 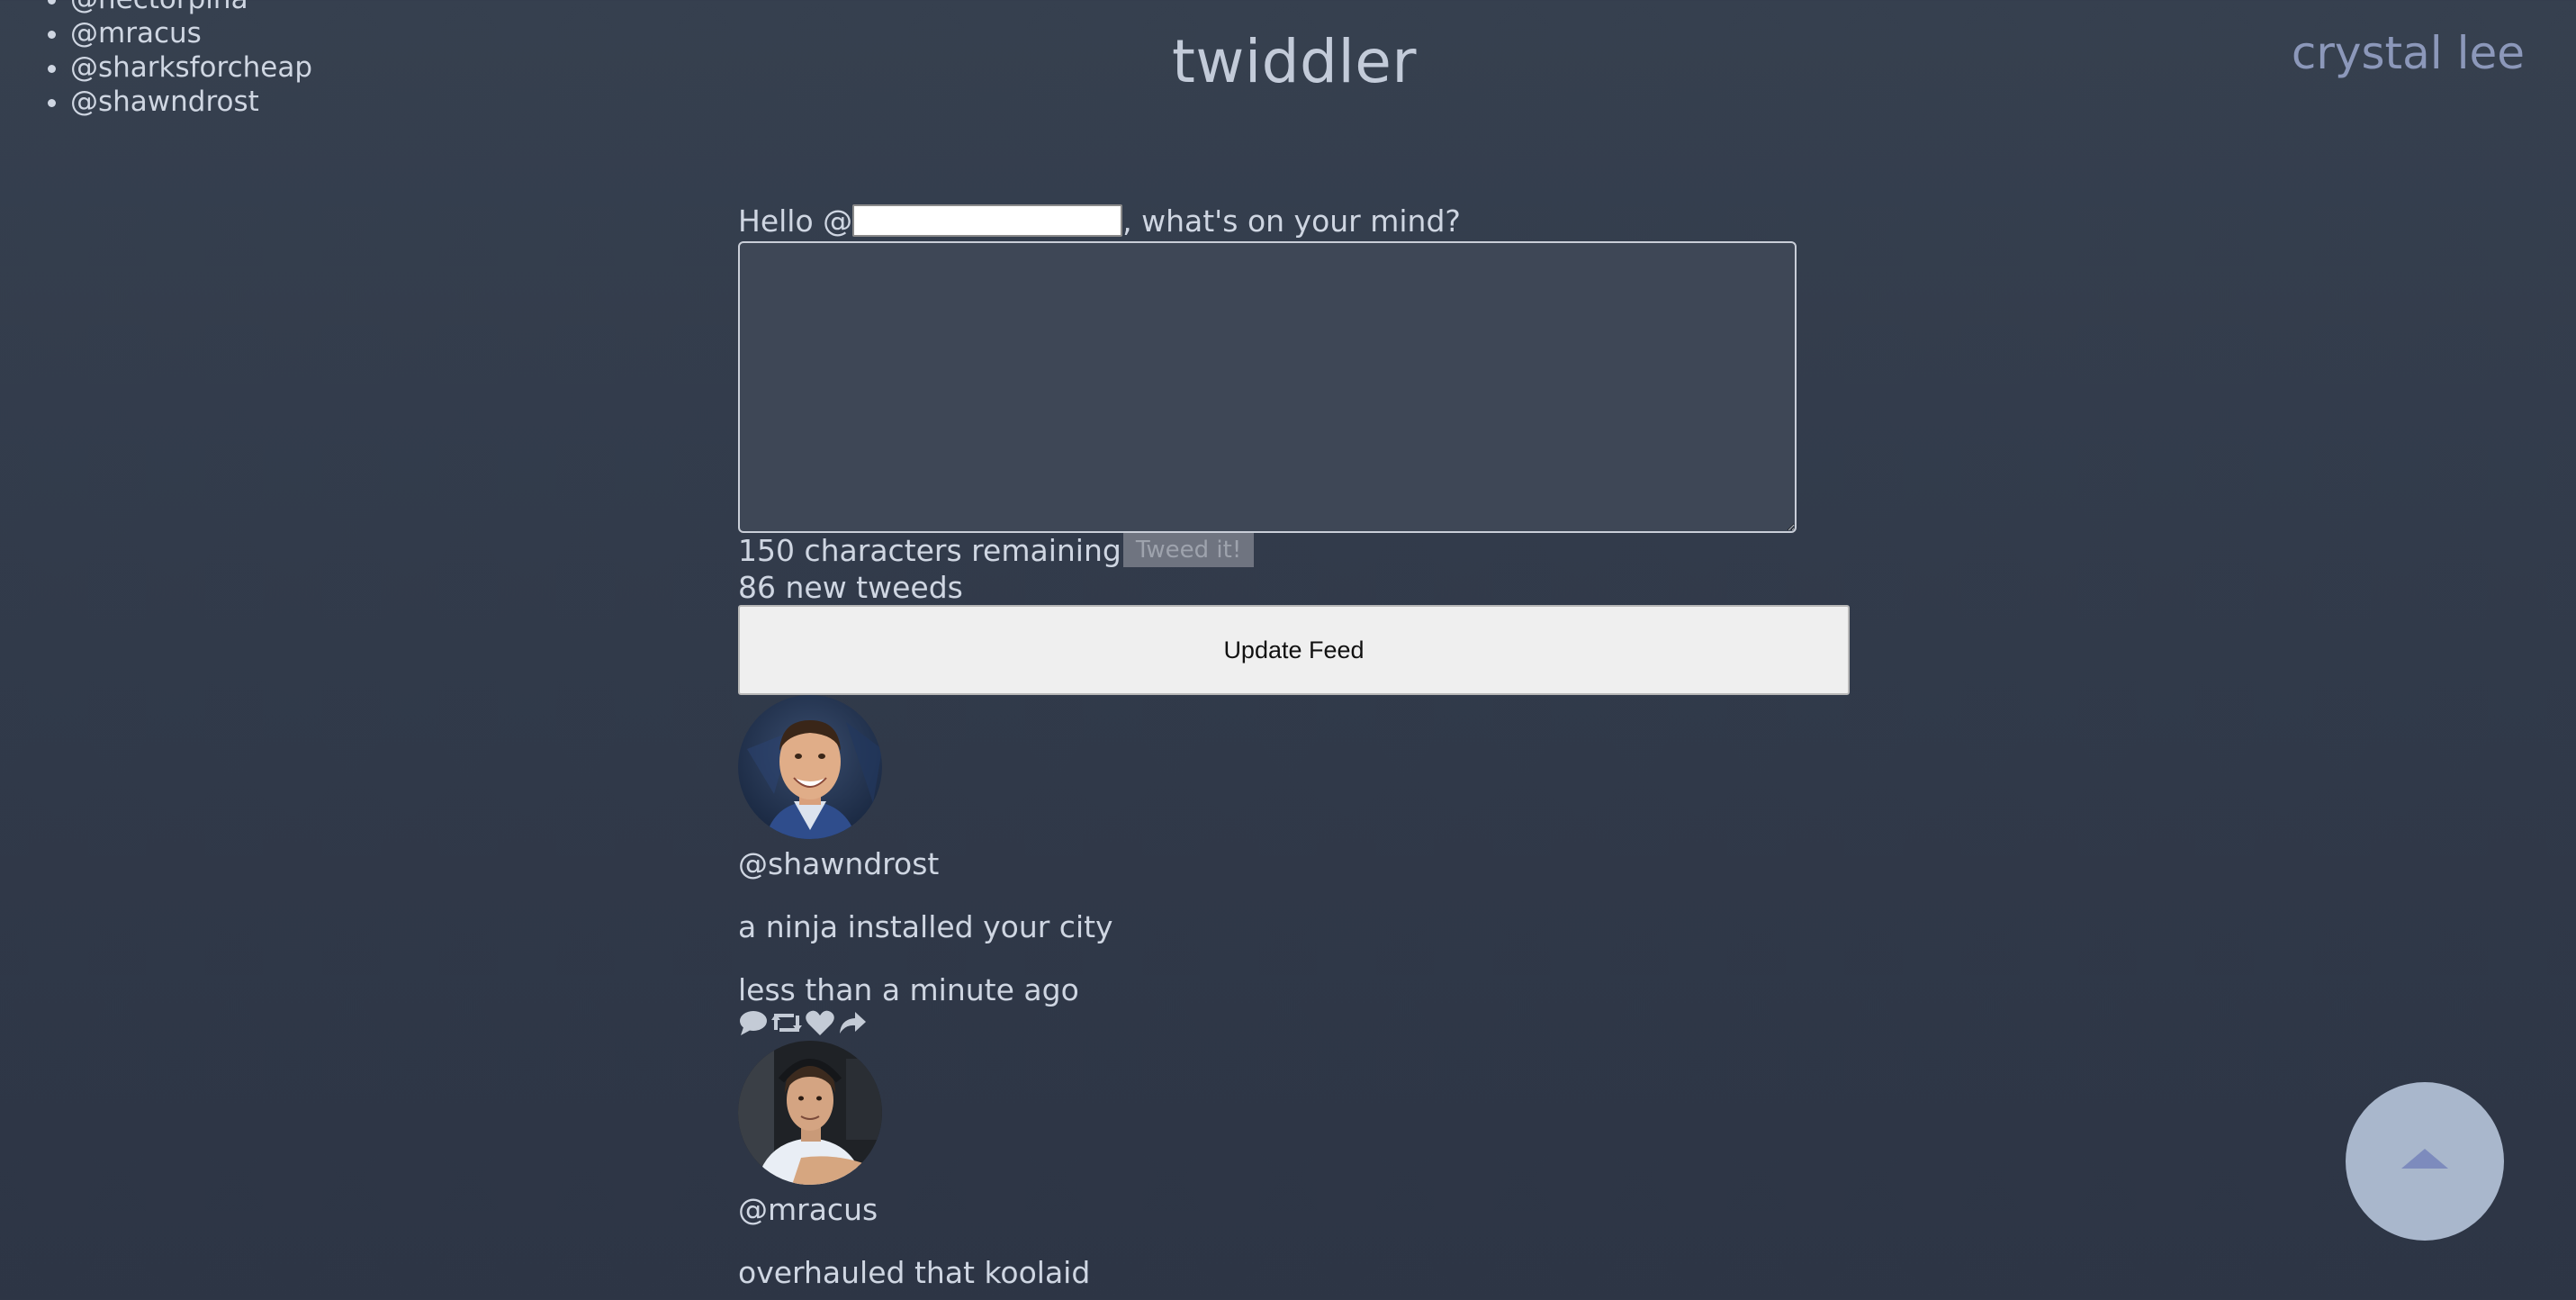 What do you see at coordinates (914, 1272) in the screenshot?
I see `tweet-text: overhauled that koolaid` at bounding box center [914, 1272].